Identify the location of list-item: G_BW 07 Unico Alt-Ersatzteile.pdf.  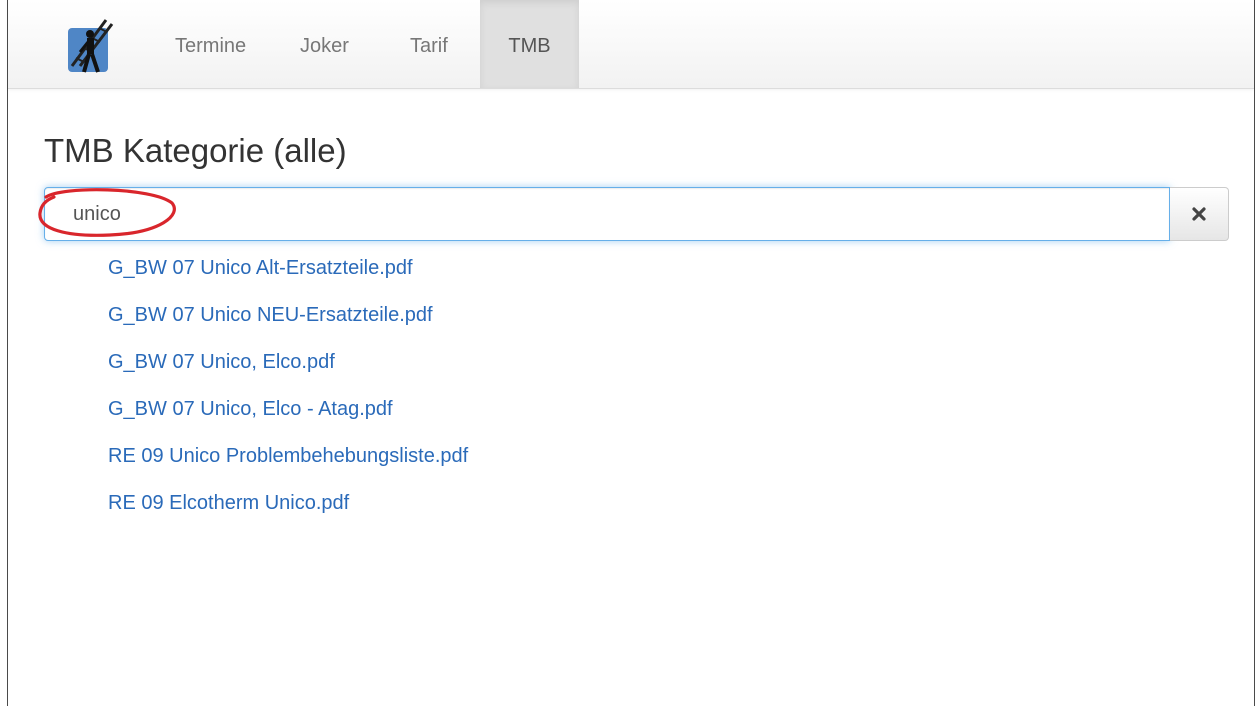
(288, 275).